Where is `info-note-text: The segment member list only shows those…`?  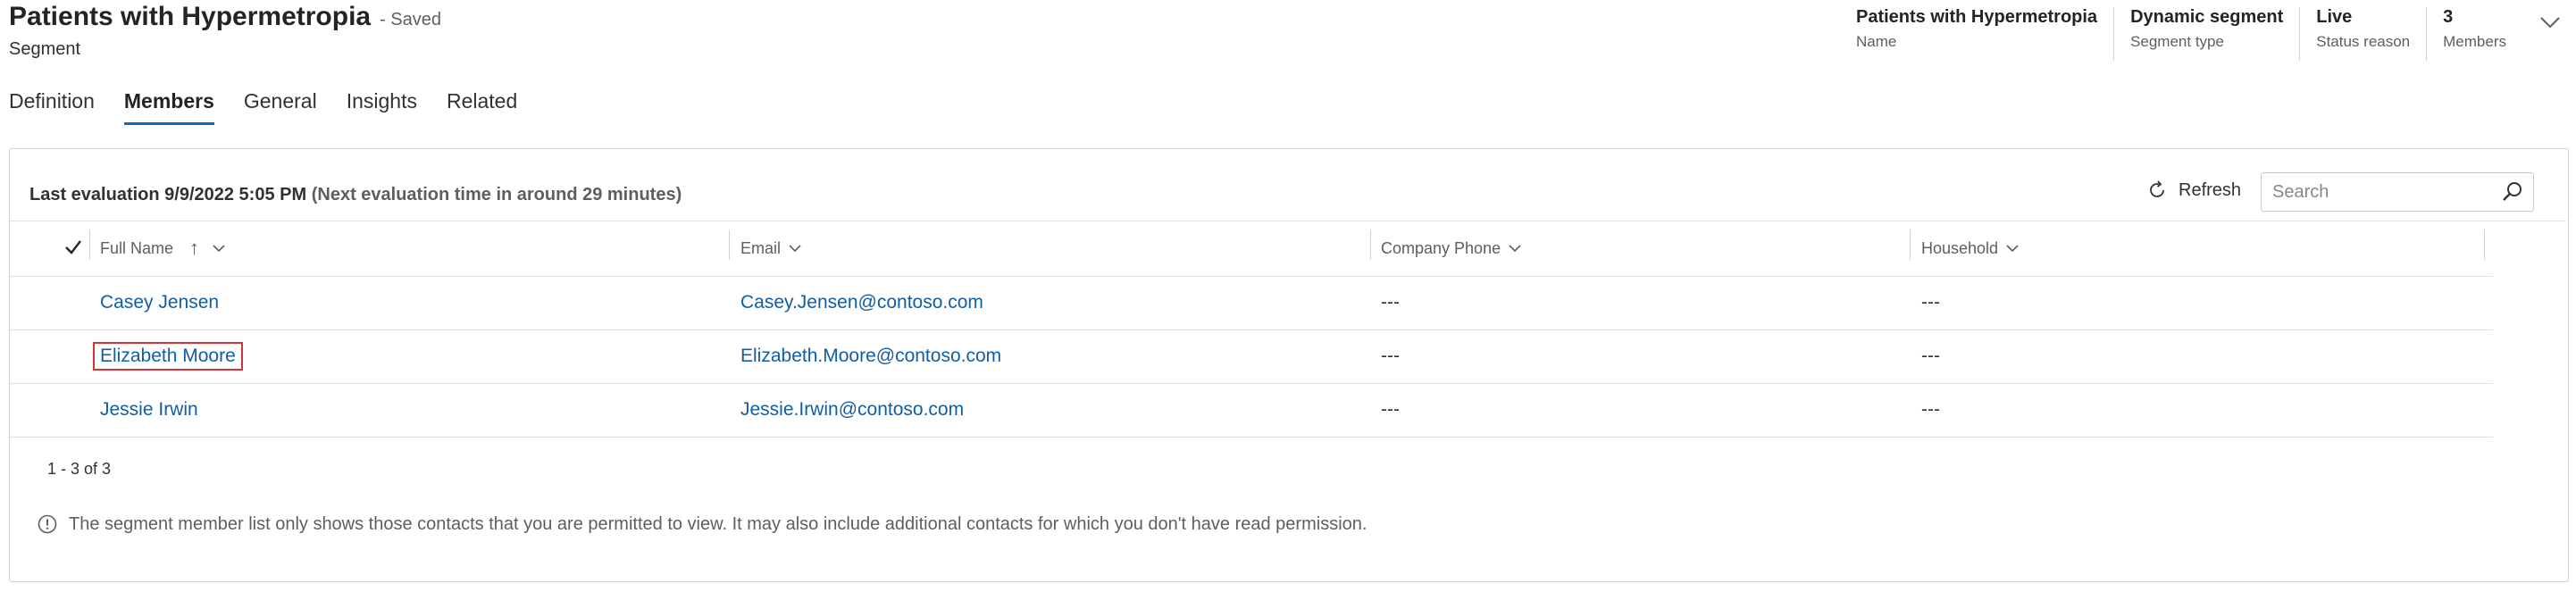 info-note-text: The segment member list only shows those… is located at coordinates (718, 524).